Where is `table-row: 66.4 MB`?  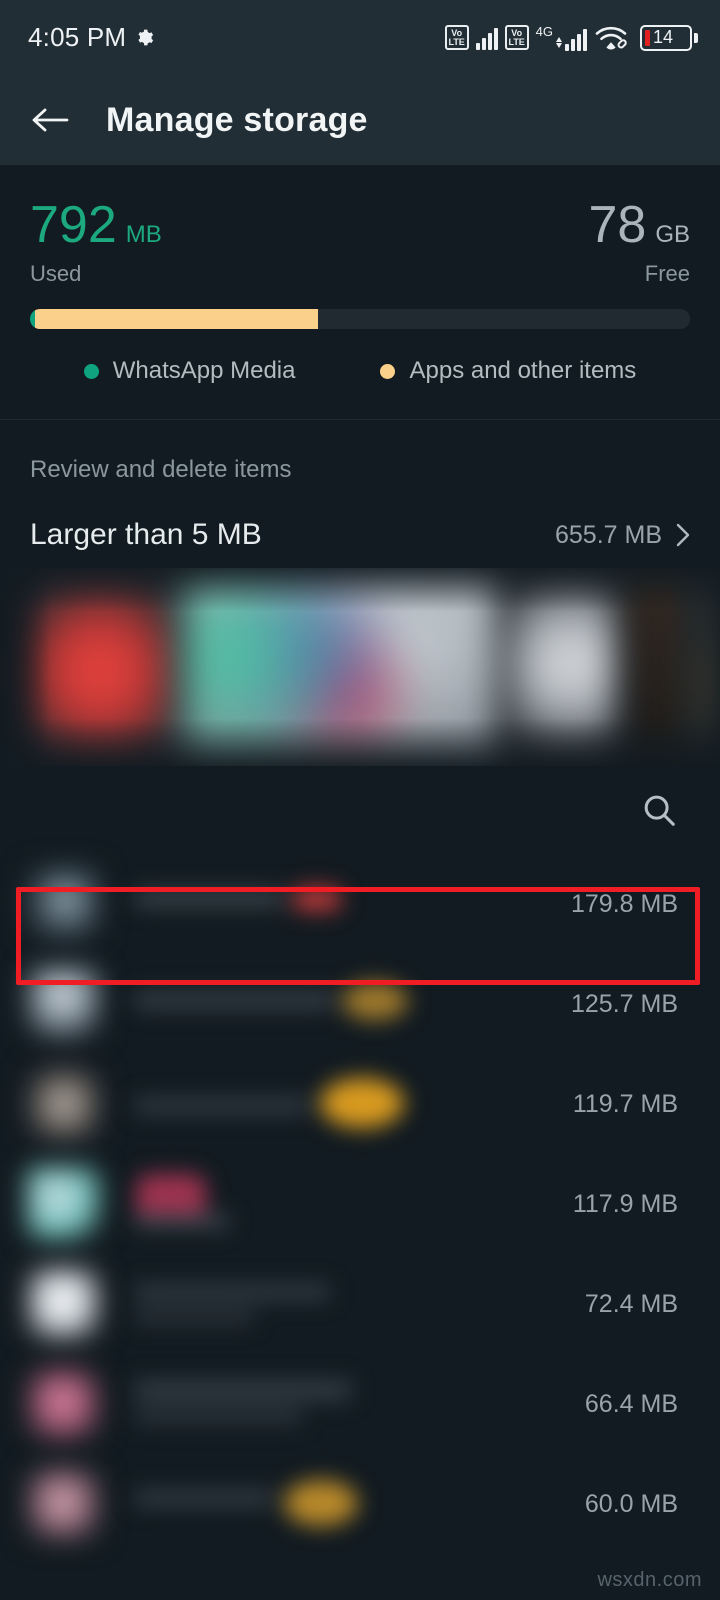
table-row: 66.4 MB is located at coordinates (360, 1404).